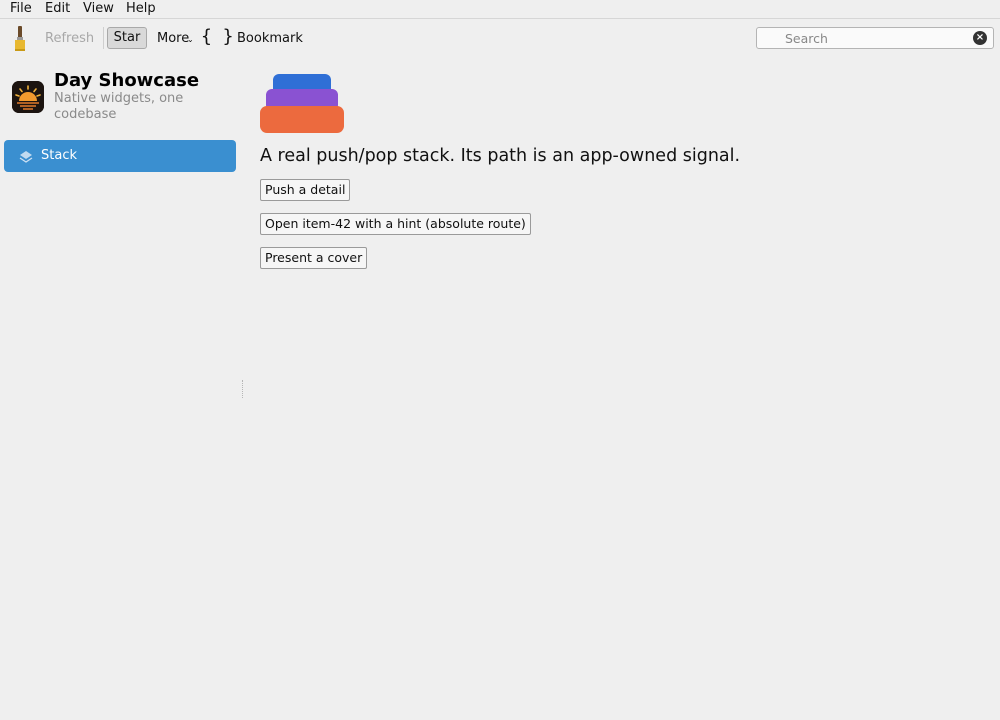 The height and width of the screenshot is (720, 1000). Describe the element at coordinates (243, 389) in the screenshot. I see `splitter-handle` at that location.